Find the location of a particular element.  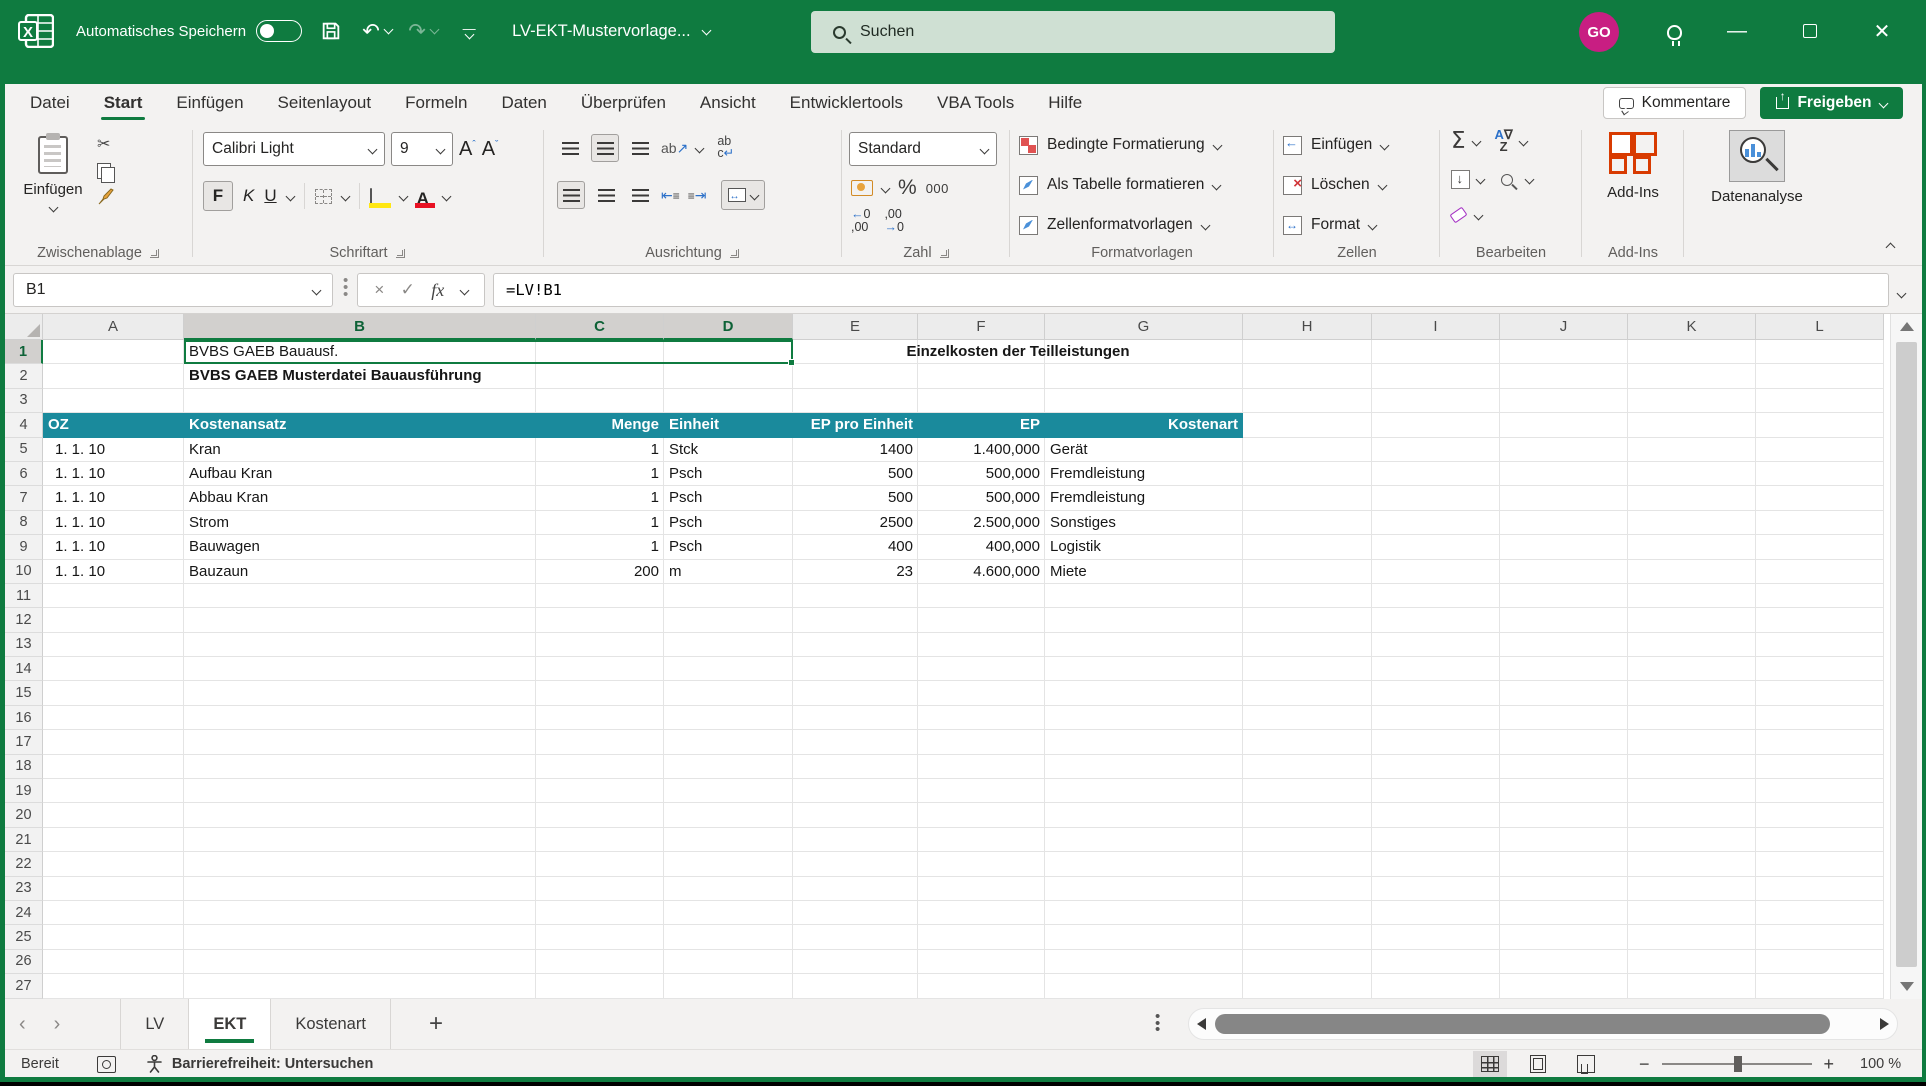

table-cell-r5-B: Kran is located at coordinates (360, 450).